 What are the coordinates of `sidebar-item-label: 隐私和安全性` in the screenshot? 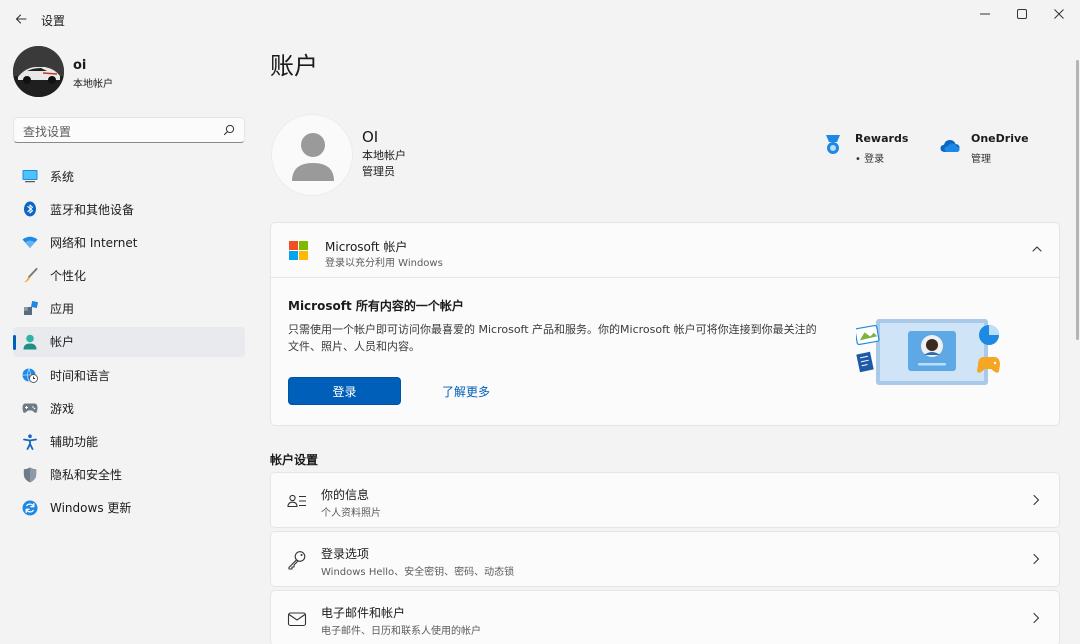 It's located at (86, 475).